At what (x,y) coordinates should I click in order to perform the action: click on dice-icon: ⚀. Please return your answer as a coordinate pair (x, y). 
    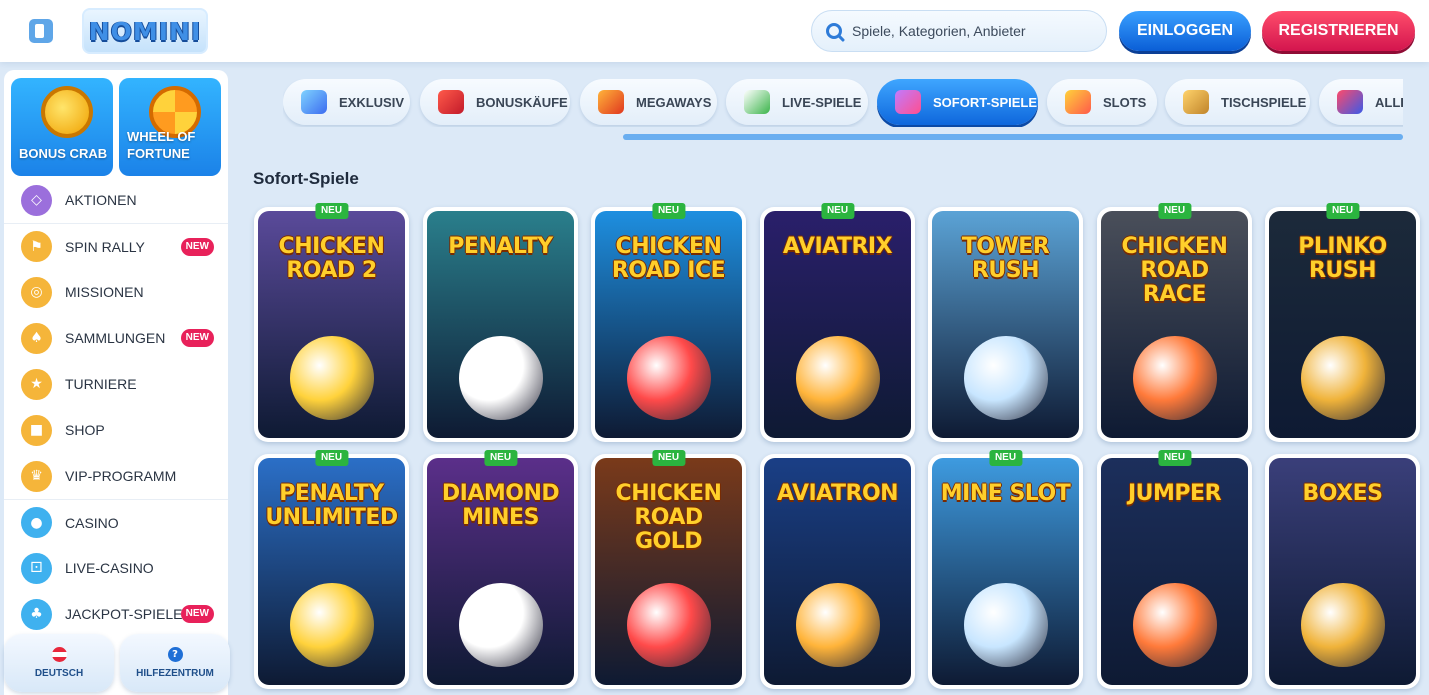
    Looking at the image, I should click on (36, 568).